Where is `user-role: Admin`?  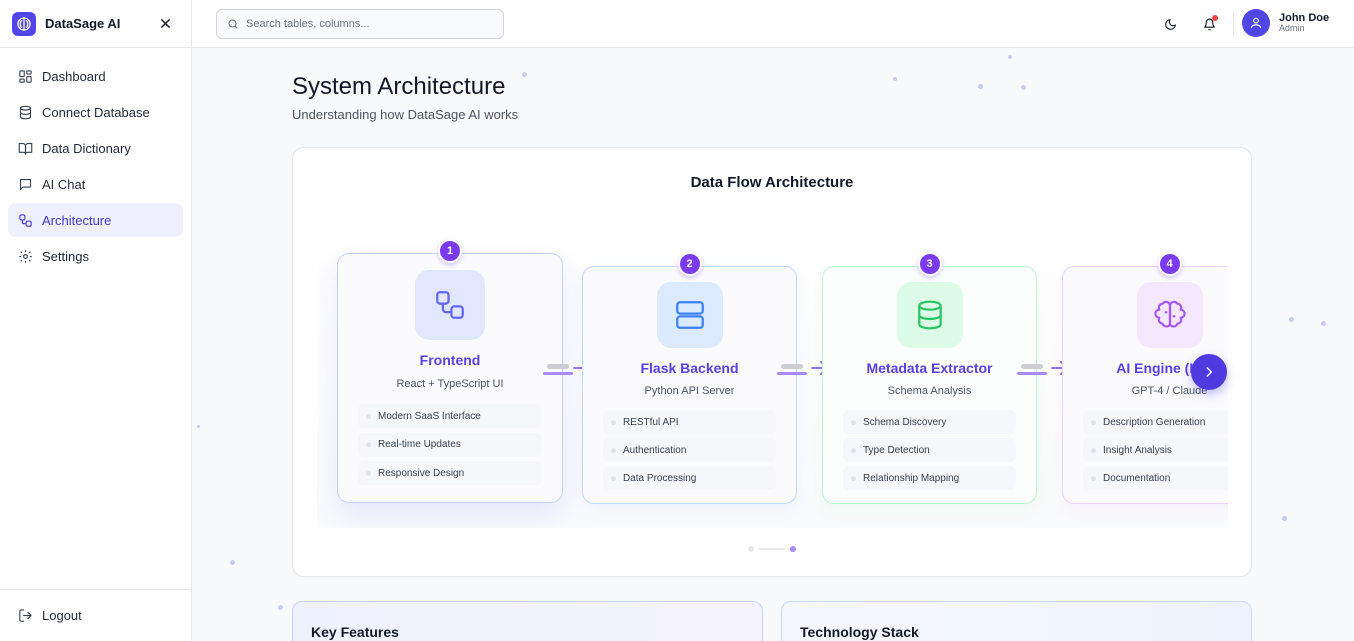
user-role: Admin is located at coordinates (1292, 28).